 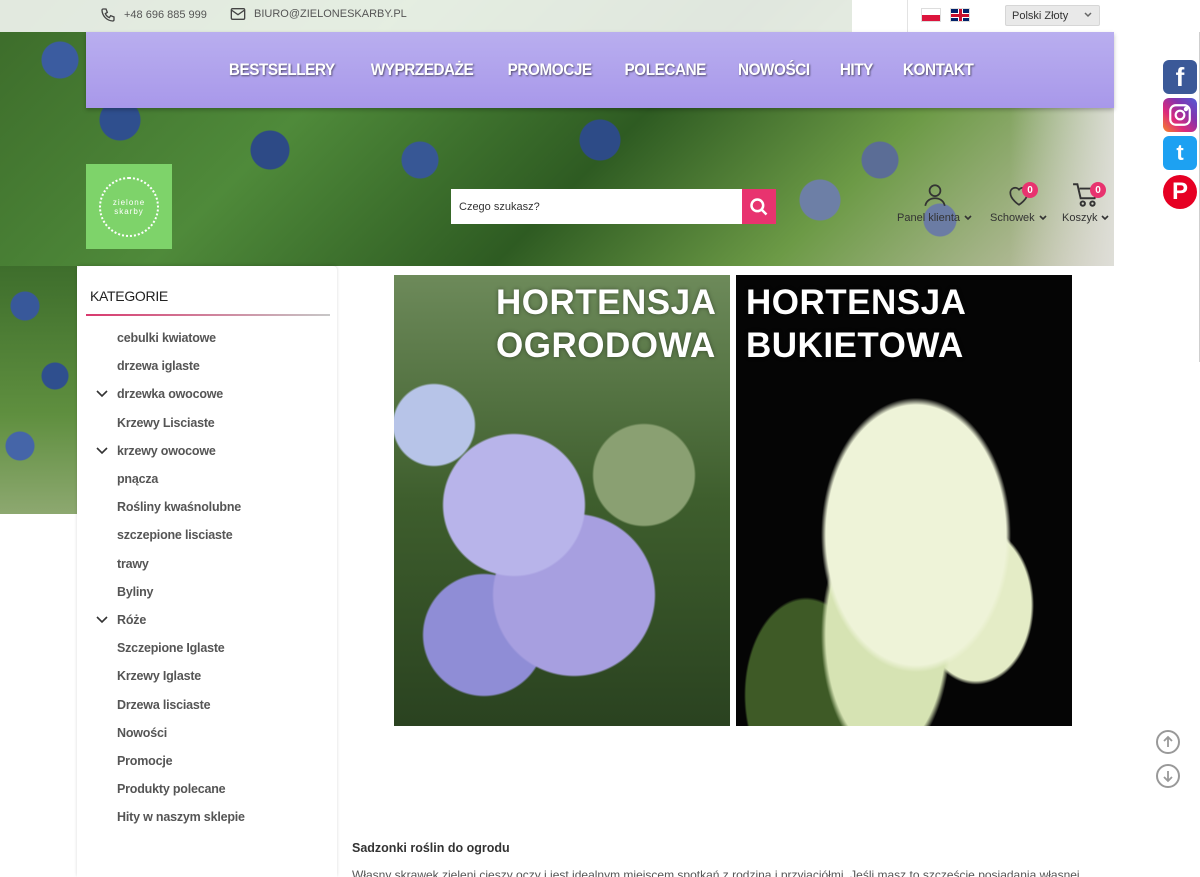 What do you see at coordinates (166, 422) in the screenshot?
I see `category-label: Krzewy Lisciaste` at bounding box center [166, 422].